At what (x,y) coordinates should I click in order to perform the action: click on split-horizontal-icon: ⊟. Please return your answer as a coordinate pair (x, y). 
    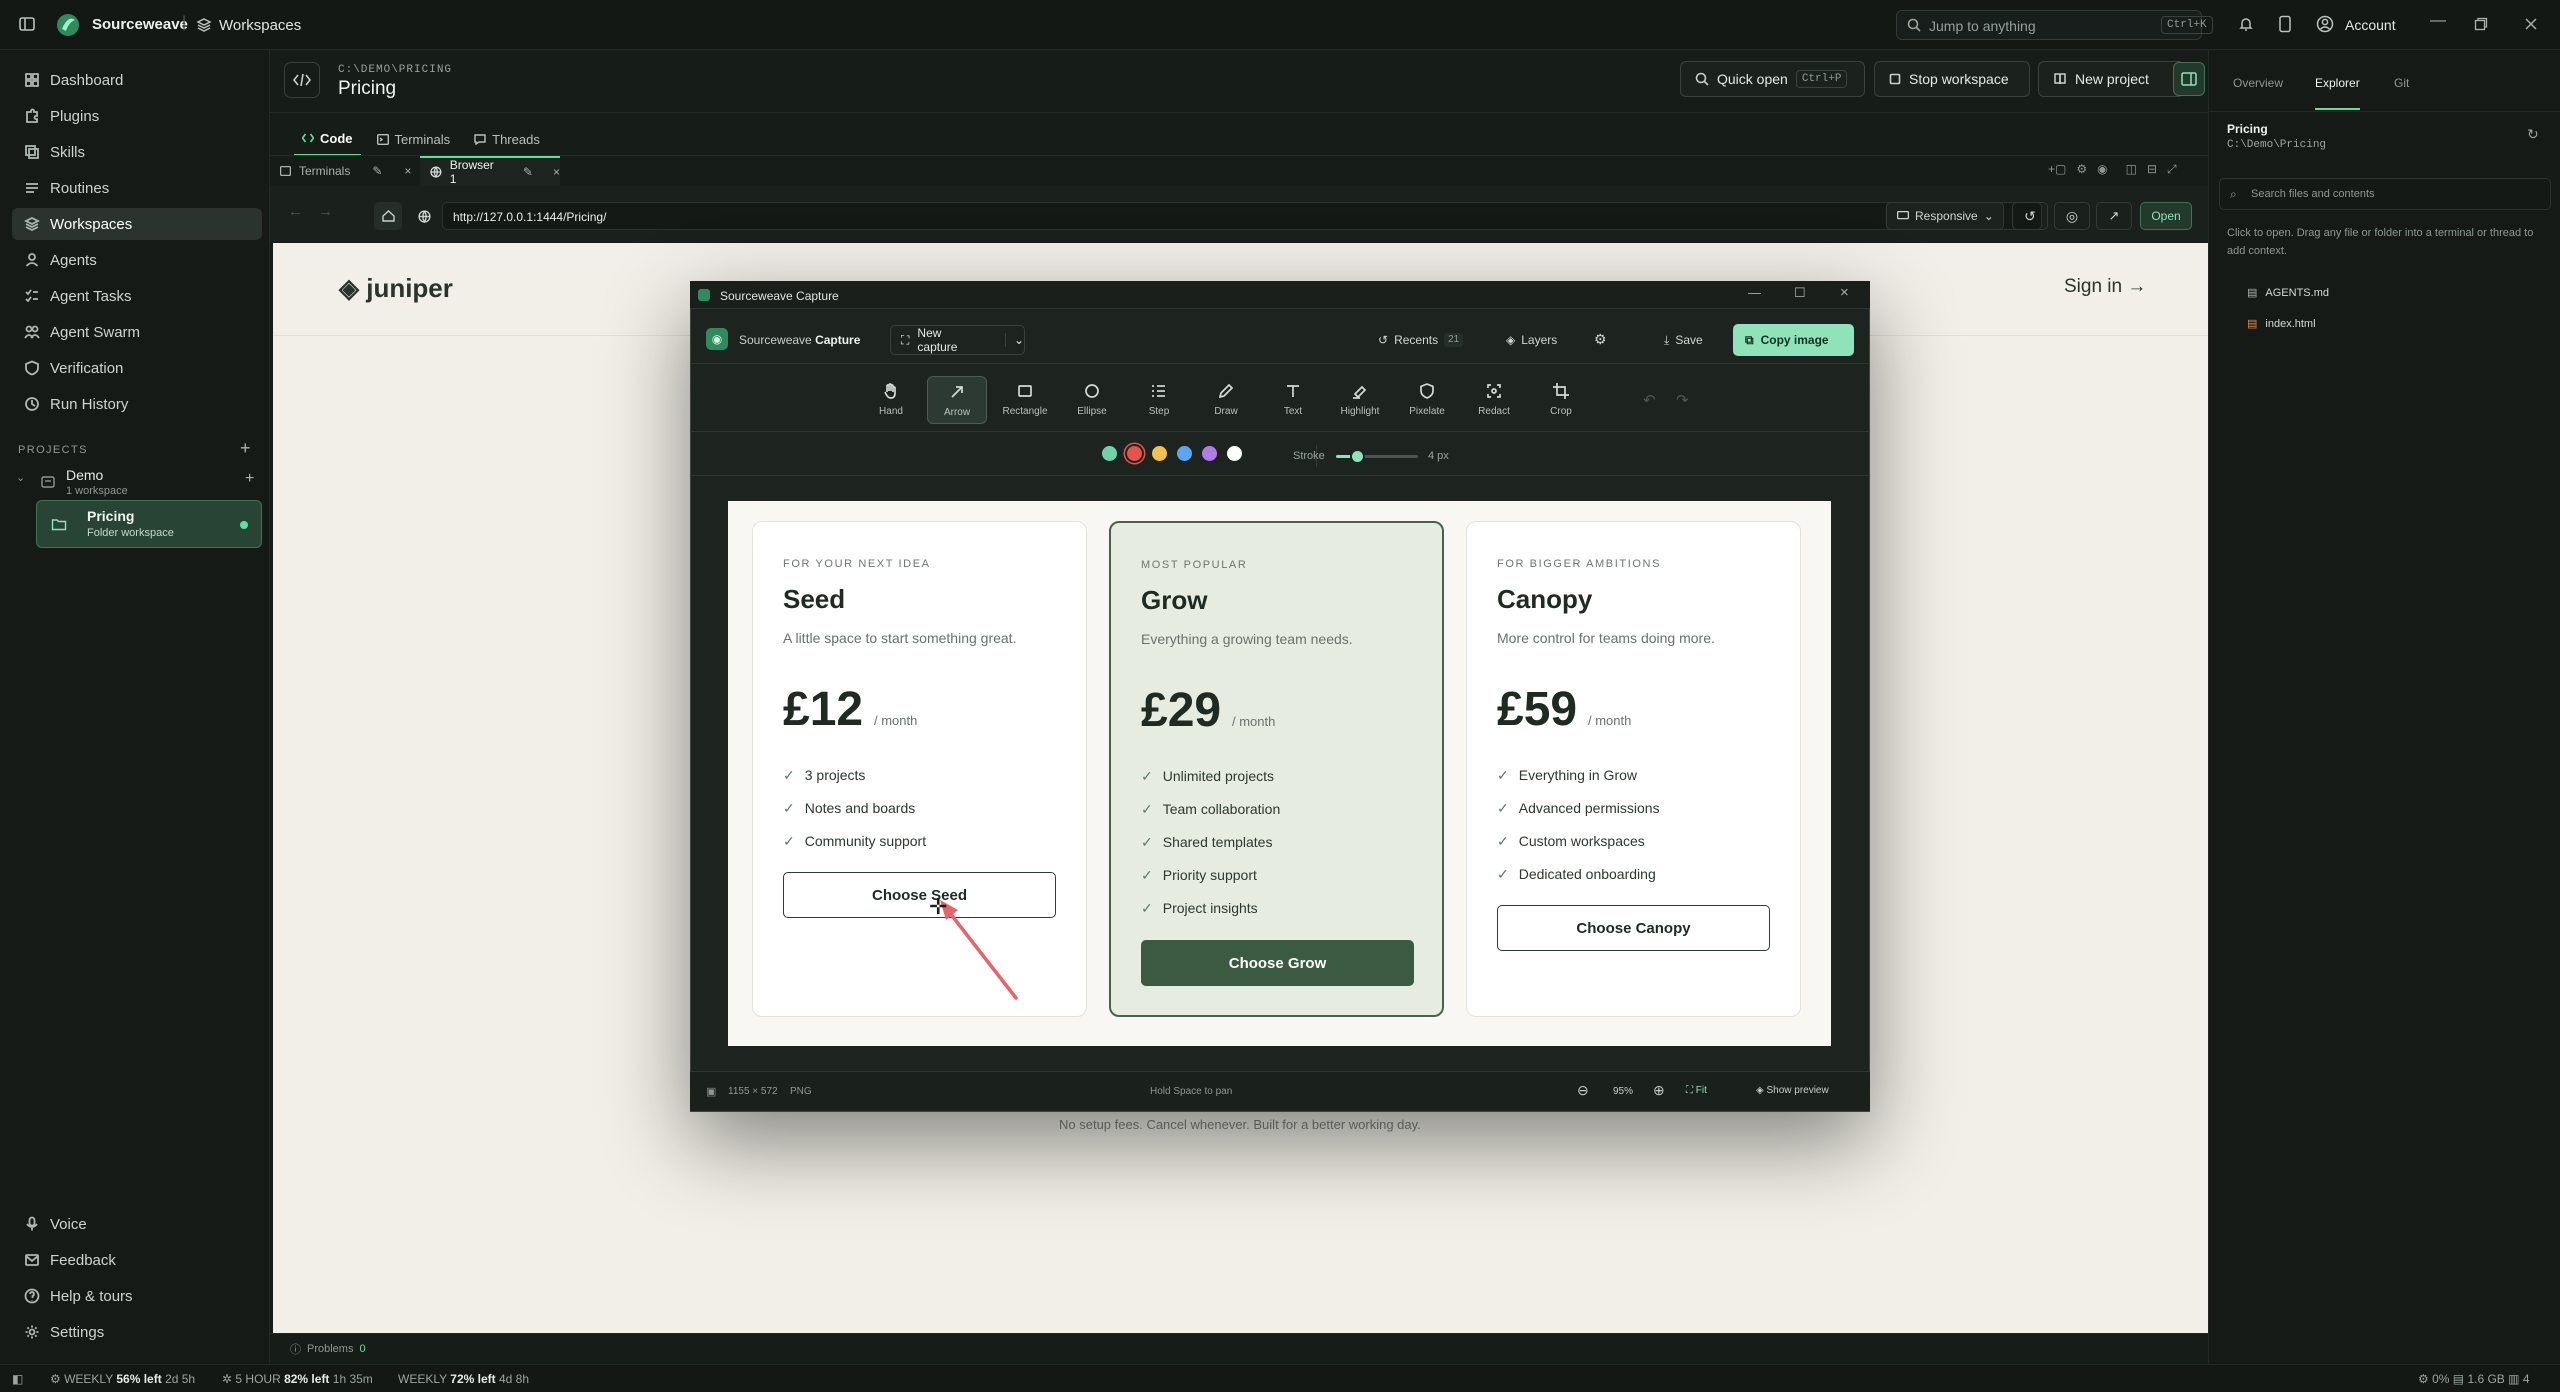
    Looking at the image, I should click on (2152, 169).